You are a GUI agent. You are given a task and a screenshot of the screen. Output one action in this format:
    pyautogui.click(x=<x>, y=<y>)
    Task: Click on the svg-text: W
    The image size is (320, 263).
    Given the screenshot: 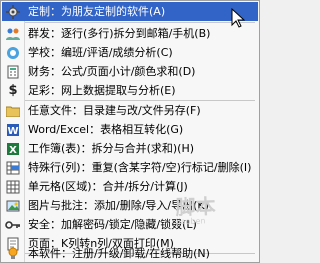 What is the action you would take?
    pyautogui.click(x=12, y=131)
    